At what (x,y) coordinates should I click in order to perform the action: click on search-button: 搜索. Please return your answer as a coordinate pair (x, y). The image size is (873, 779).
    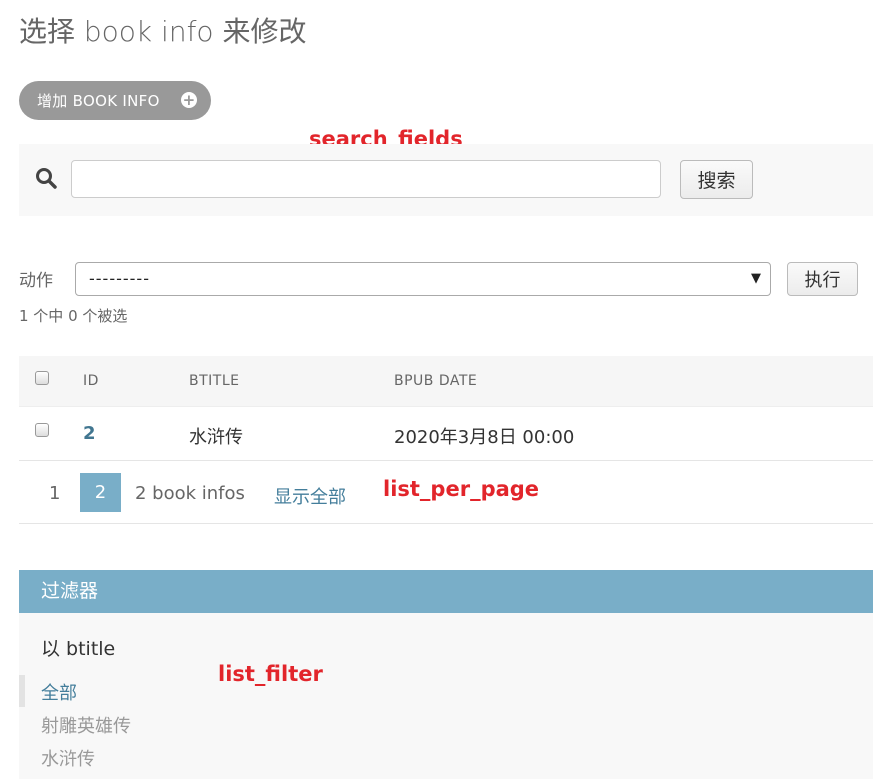
    Looking at the image, I should click on (716, 179).